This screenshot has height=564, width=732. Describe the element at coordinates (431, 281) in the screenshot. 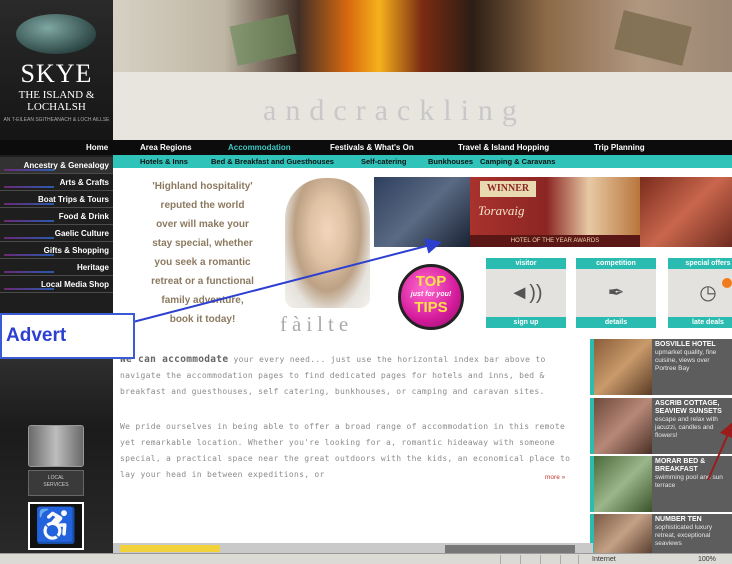

I see `tips-top-text: TOP` at that location.